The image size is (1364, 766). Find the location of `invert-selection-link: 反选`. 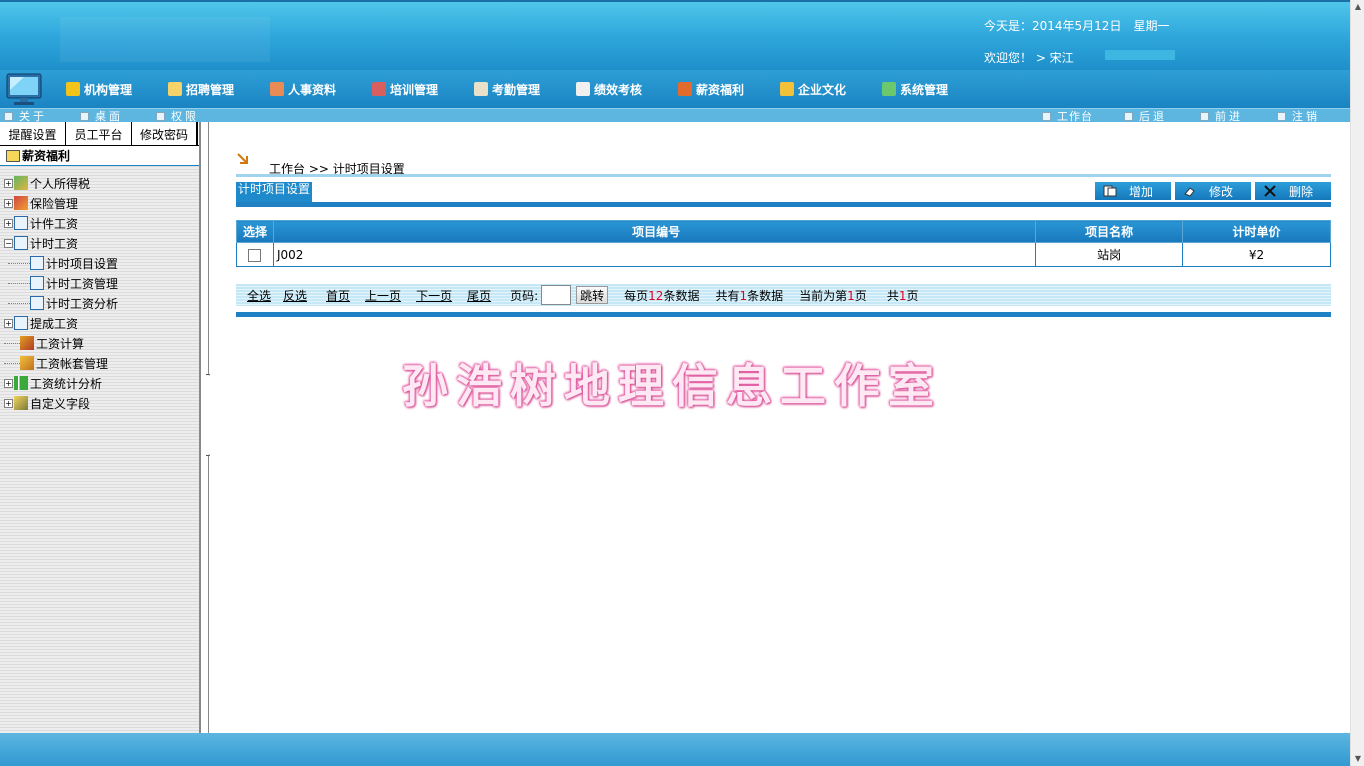

invert-selection-link: 反选 is located at coordinates (295, 295).